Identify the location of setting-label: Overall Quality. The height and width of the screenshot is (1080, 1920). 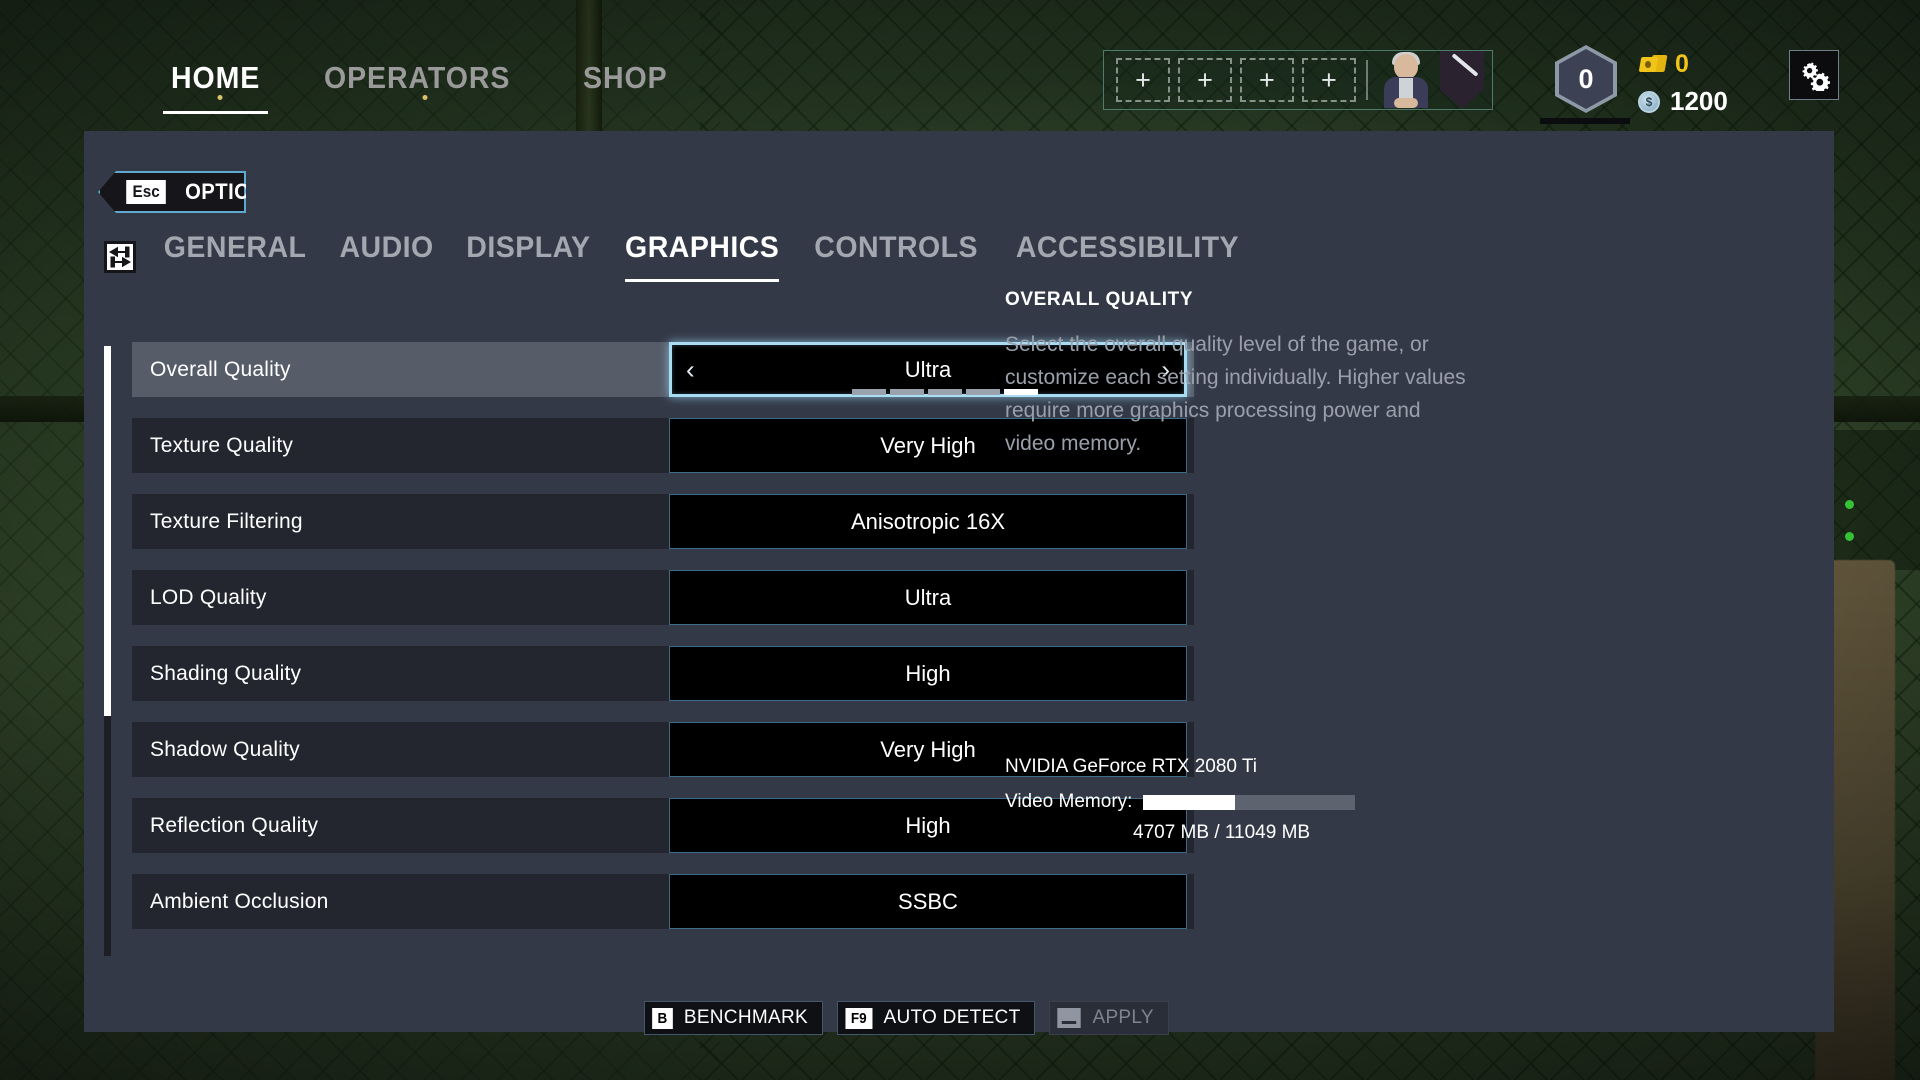
(220, 369).